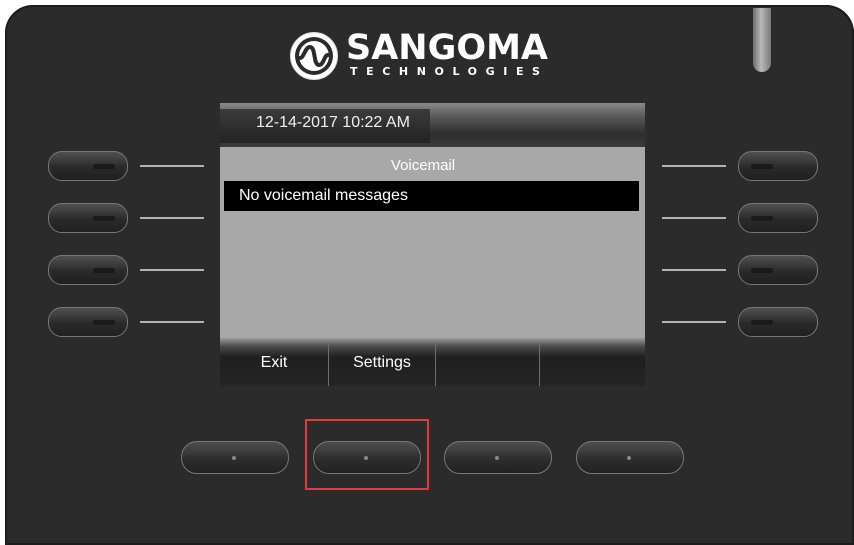 The width and height of the screenshot is (854, 545). I want to click on softkey-label: Settings, so click(382, 362).